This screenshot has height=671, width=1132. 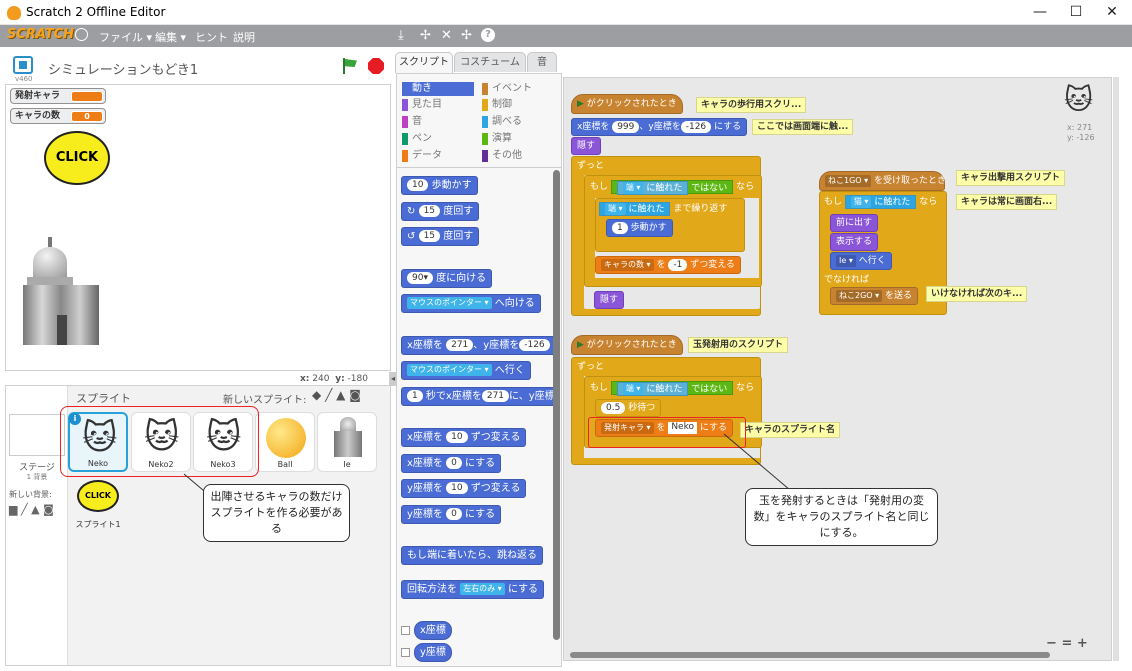 What do you see at coordinates (464, 437) in the screenshot?
I see `change-x-block: x座標を 10 ずつ変える` at bounding box center [464, 437].